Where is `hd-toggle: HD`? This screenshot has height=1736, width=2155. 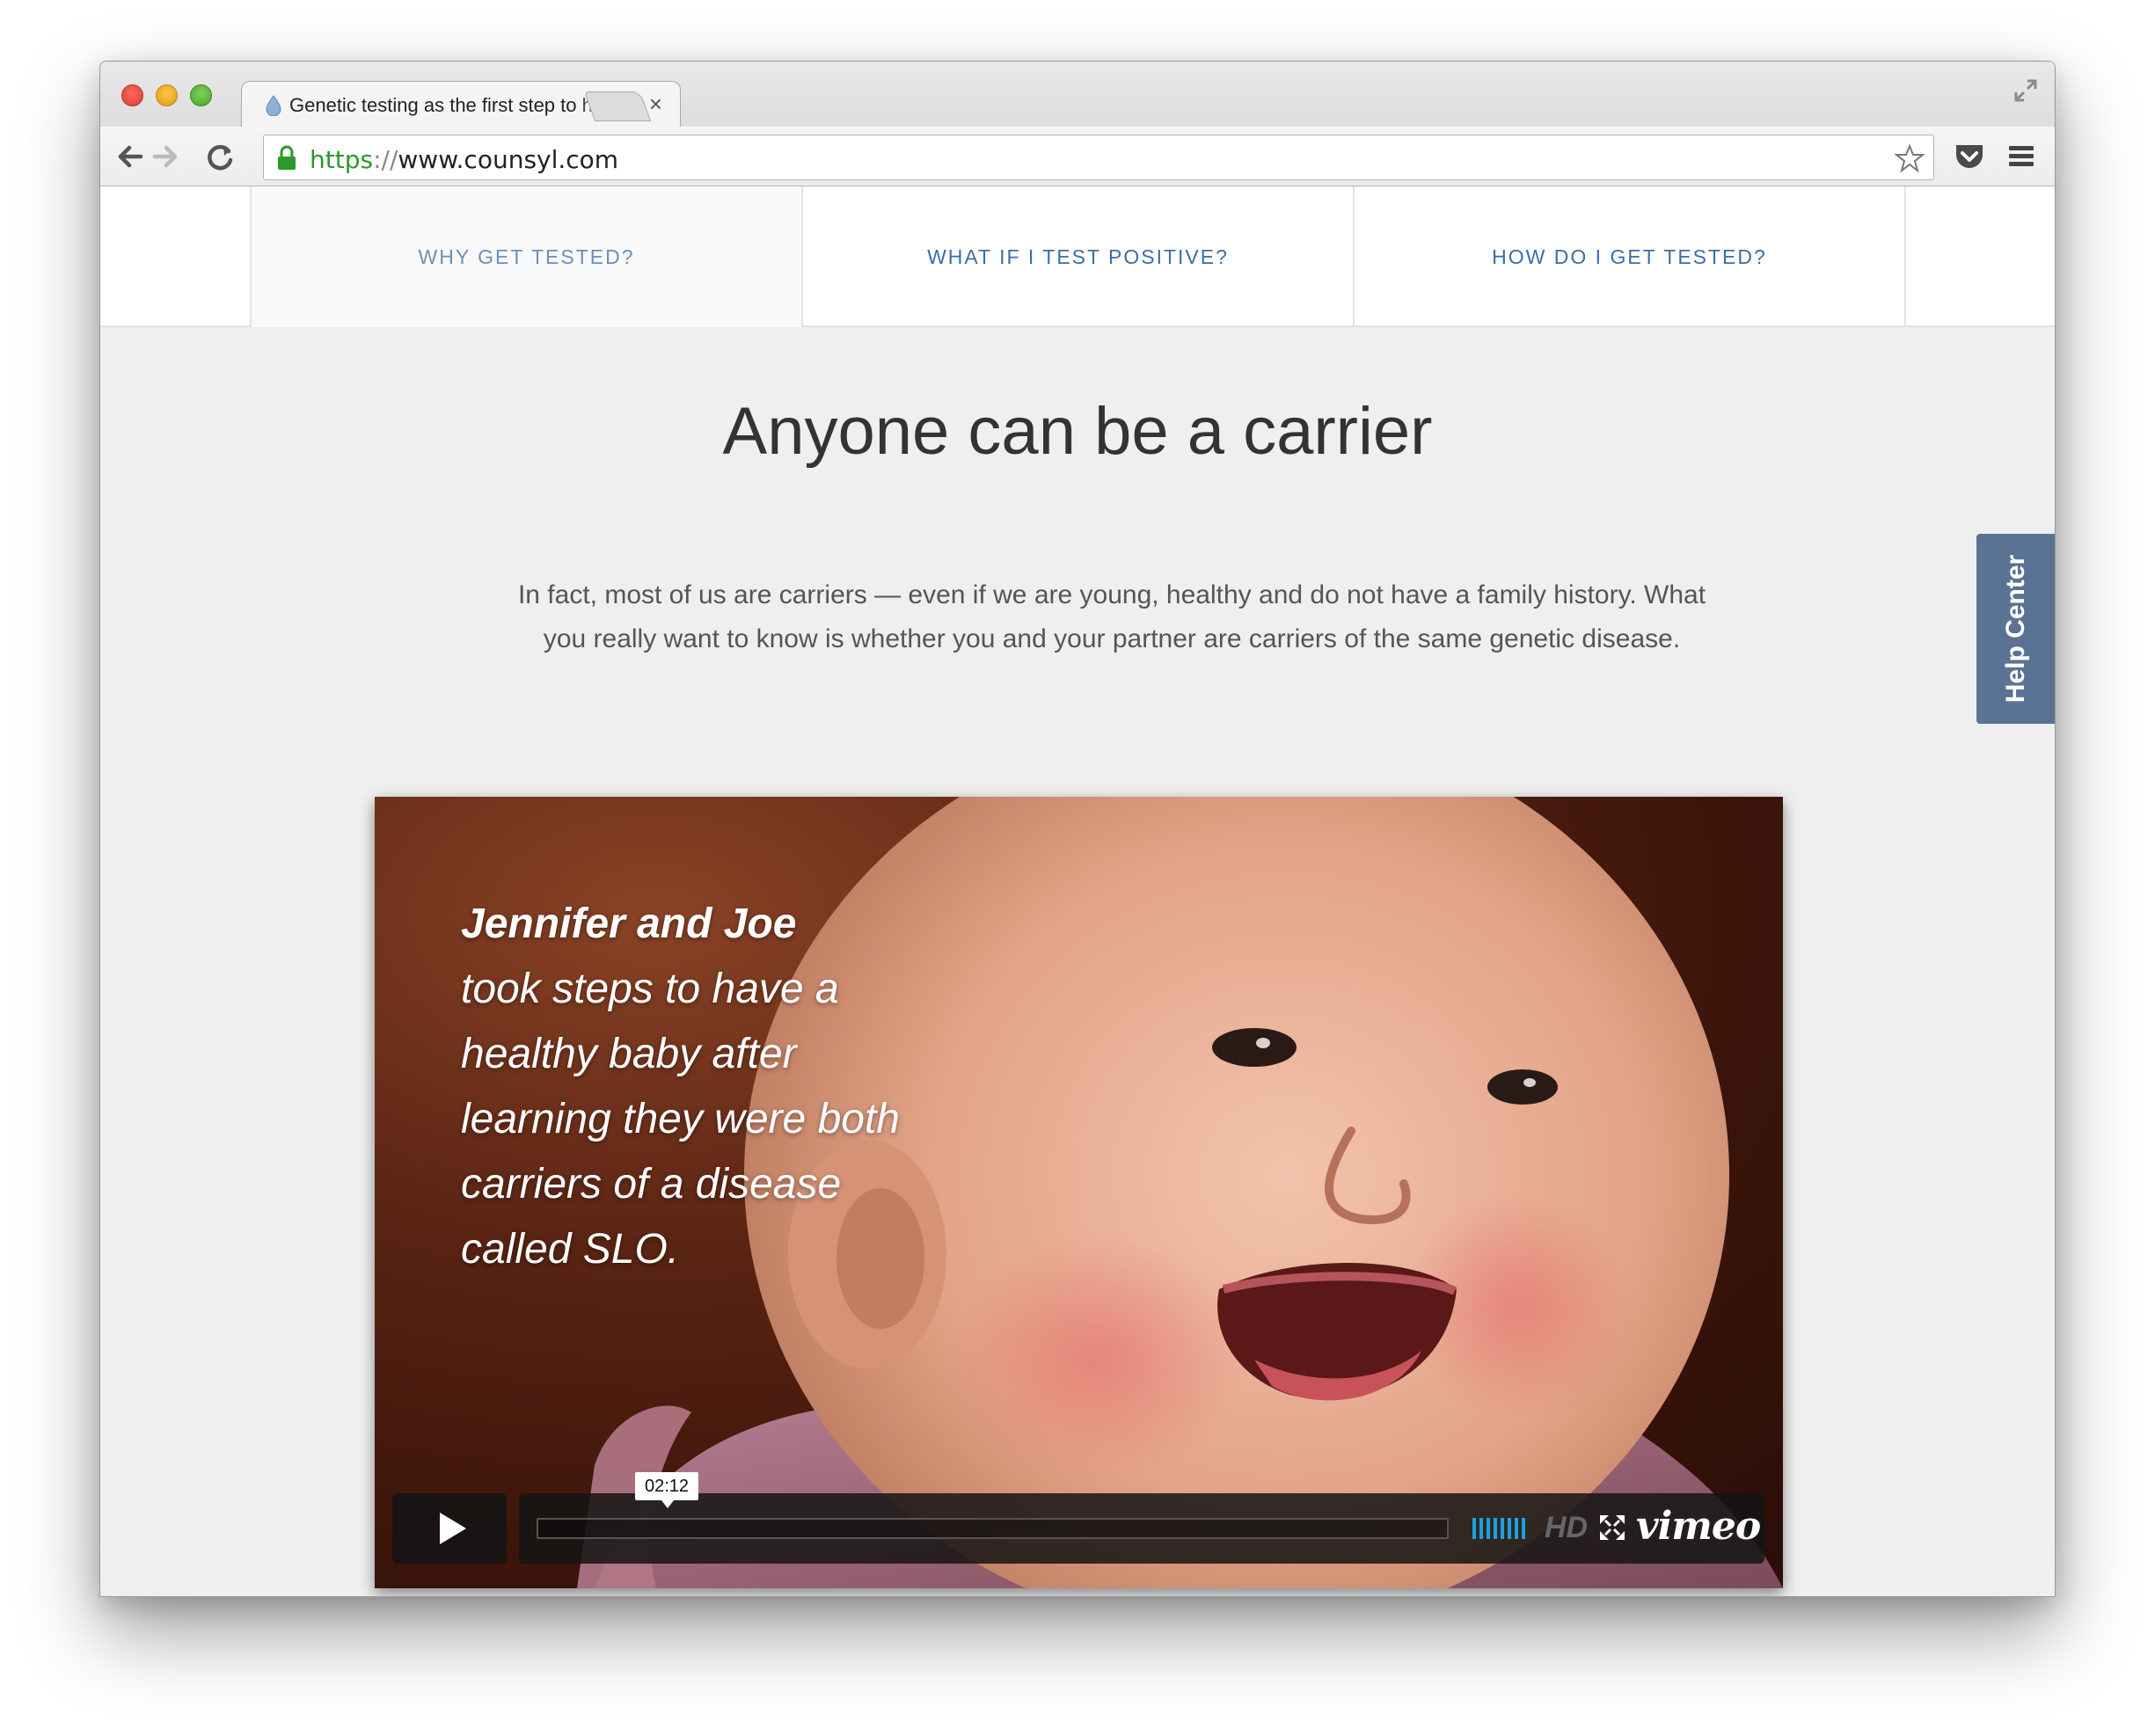
hd-toggle: HD is located at coordinates (1566, 1528).